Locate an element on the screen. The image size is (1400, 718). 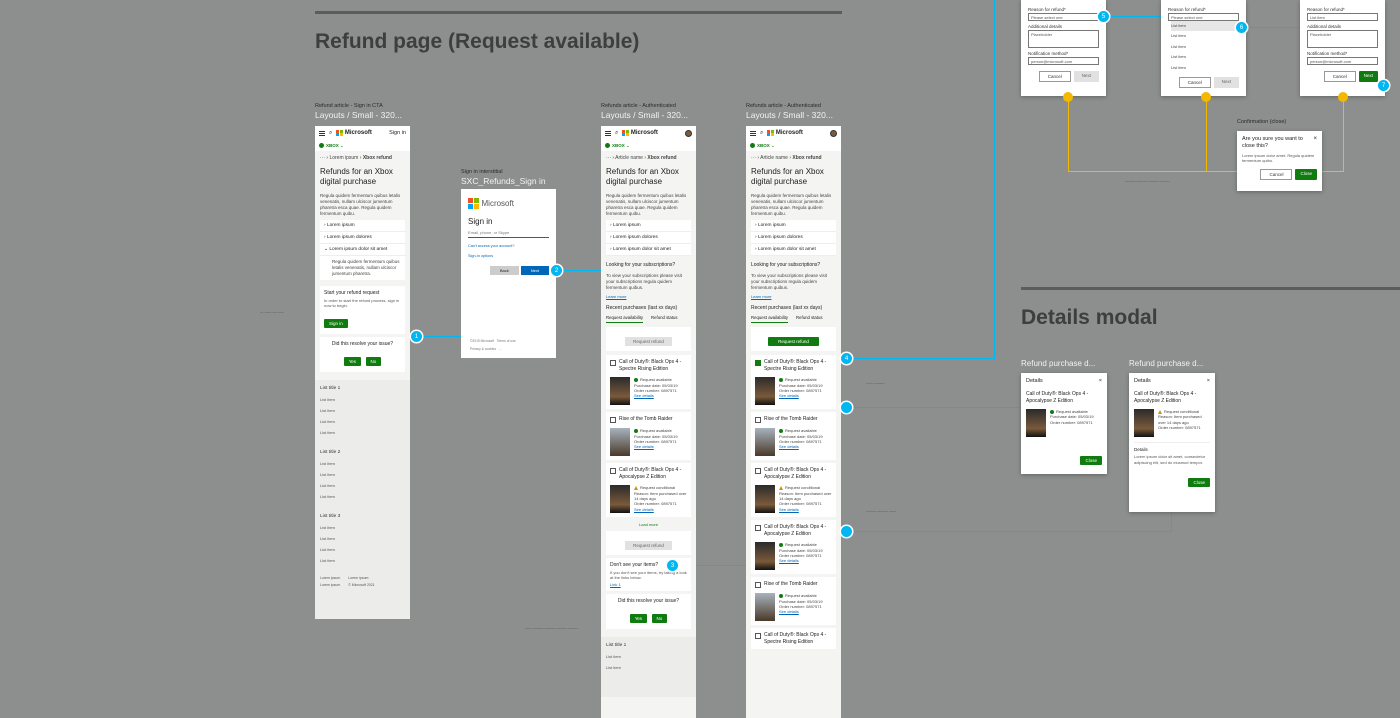
privacy-link: Privacy & cookies is located at coordinates (483, 349).